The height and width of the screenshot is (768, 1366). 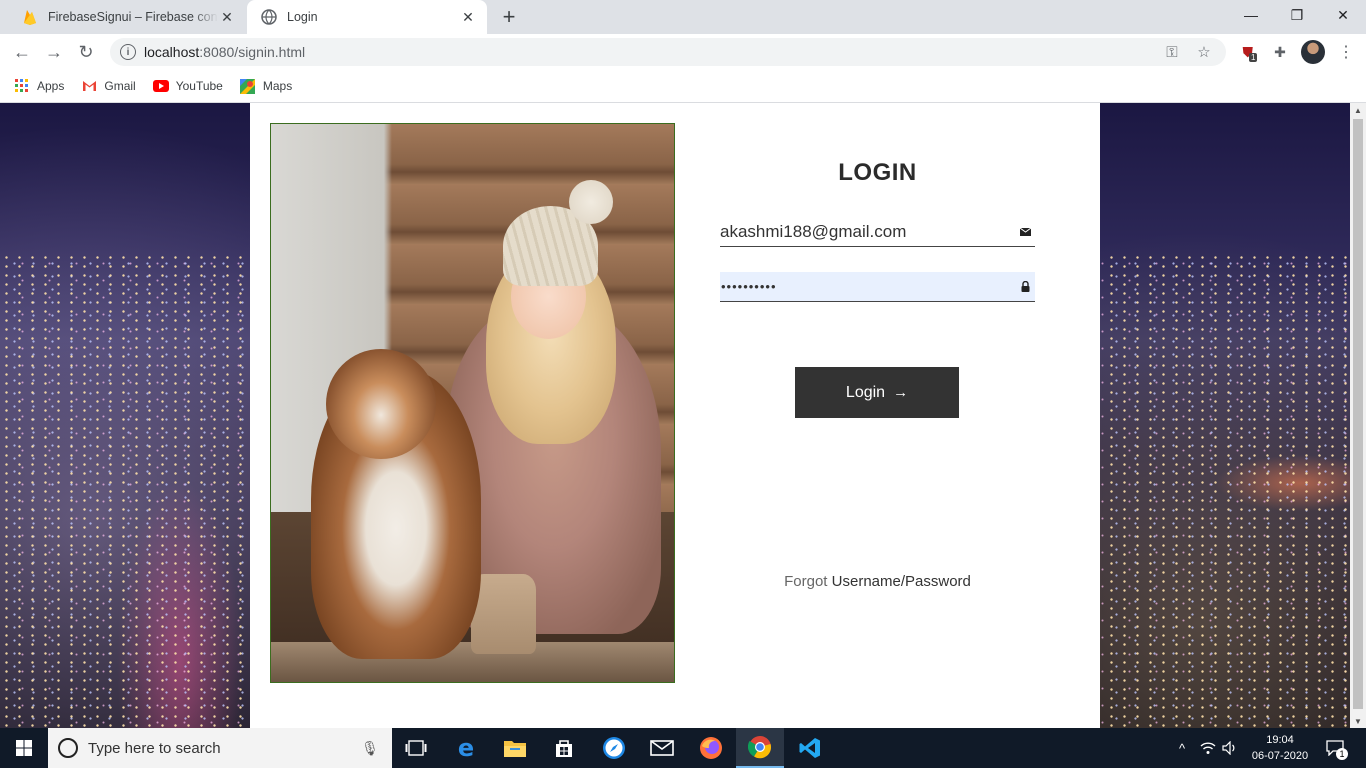 What do you see at coordinates (154, 748) in the screenshot?
I see `search-placeholder: Type here to search` at bounding box center [154, 748].